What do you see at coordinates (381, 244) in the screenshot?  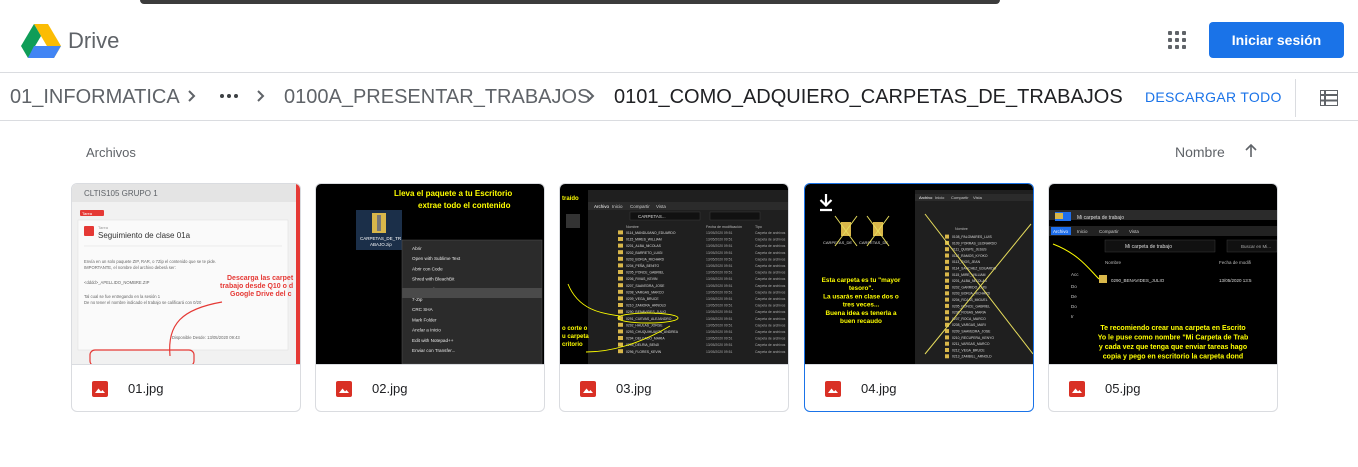 I see `thumb-text: ABAJO.zip` at bounding box center [381, 244].